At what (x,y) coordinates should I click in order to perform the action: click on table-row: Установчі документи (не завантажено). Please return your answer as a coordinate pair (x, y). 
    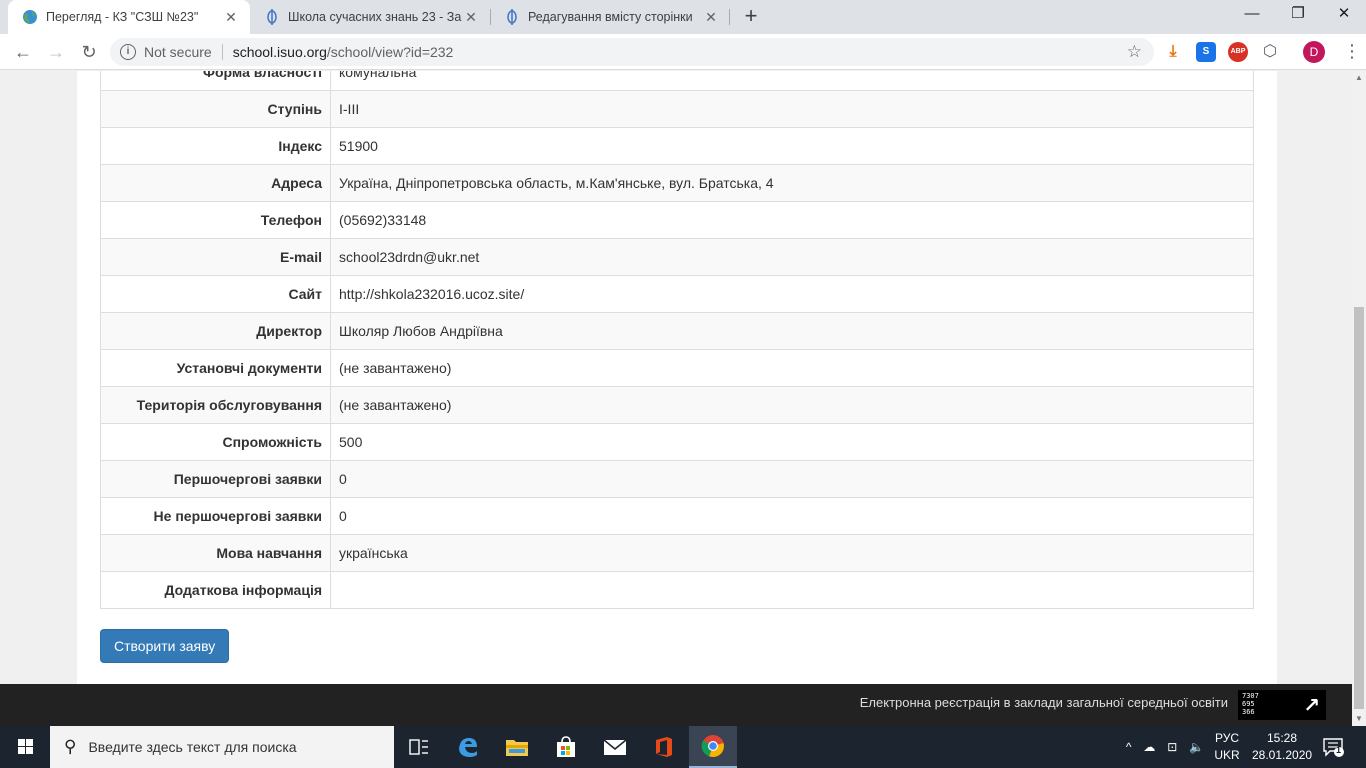
    Looking at the image, I should click on (677, 368).